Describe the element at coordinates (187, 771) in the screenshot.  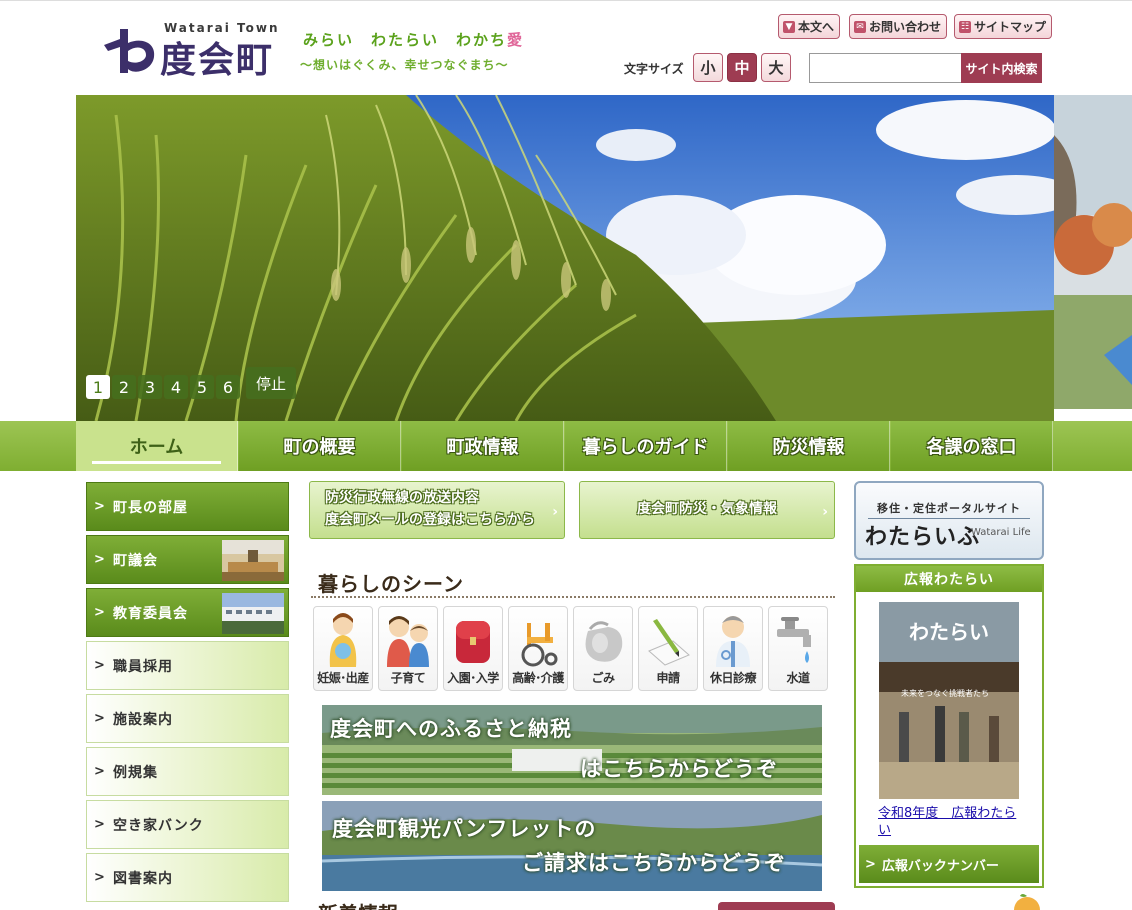
I see `left-menu-ordinances: > 例規集` at that location.